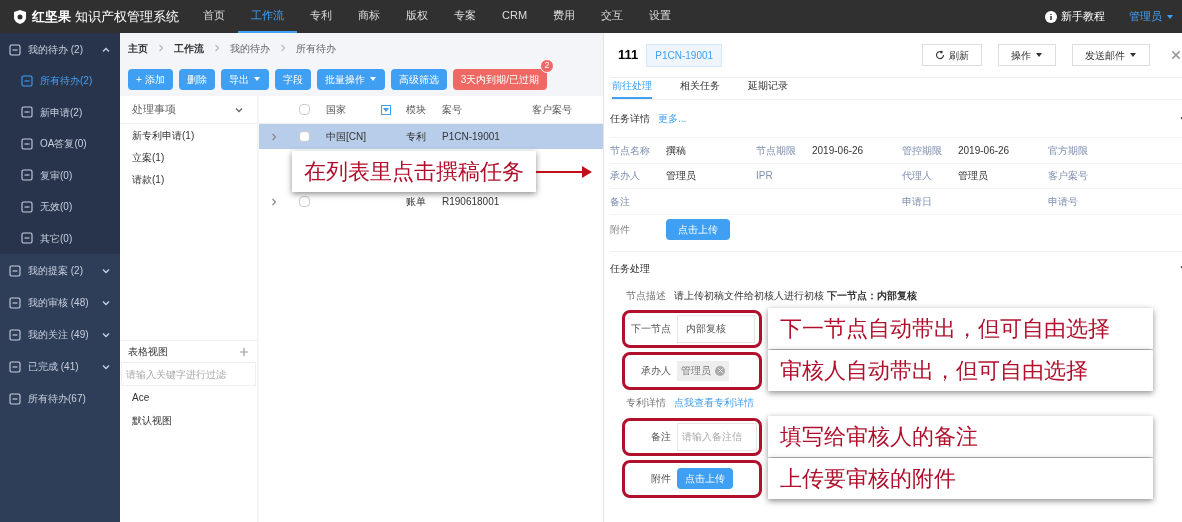 The width and height of the screenshot is (1182, 522). What do you see at coordinates (316, 48) in the screenshot?
I see `breadcrumb-link: 所有待办` at bounding box center [316, 48].